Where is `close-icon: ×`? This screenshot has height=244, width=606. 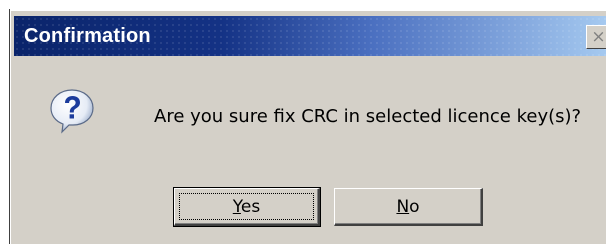 close-icon: × is located at coordinates (598, 37).